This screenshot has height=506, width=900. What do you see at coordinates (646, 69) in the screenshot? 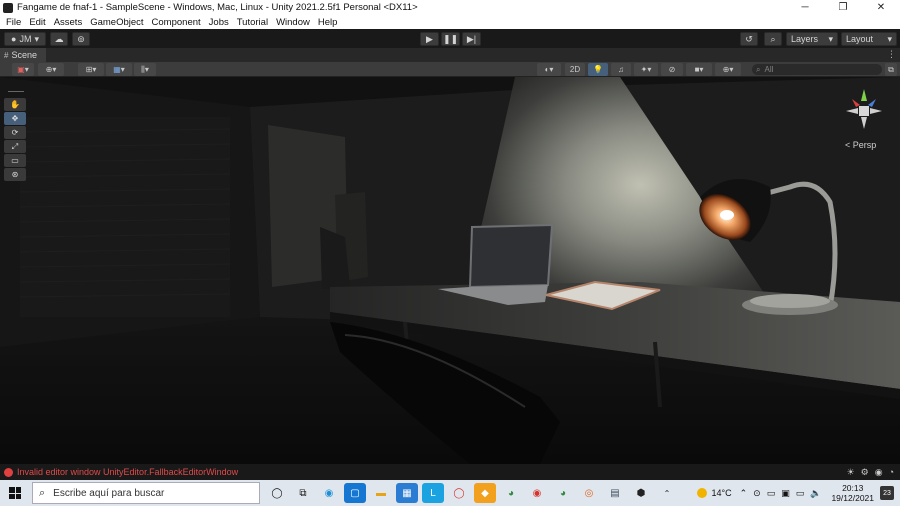
I see `effects-dropdown: ✦ ▾` at bounding box center [646, 69].